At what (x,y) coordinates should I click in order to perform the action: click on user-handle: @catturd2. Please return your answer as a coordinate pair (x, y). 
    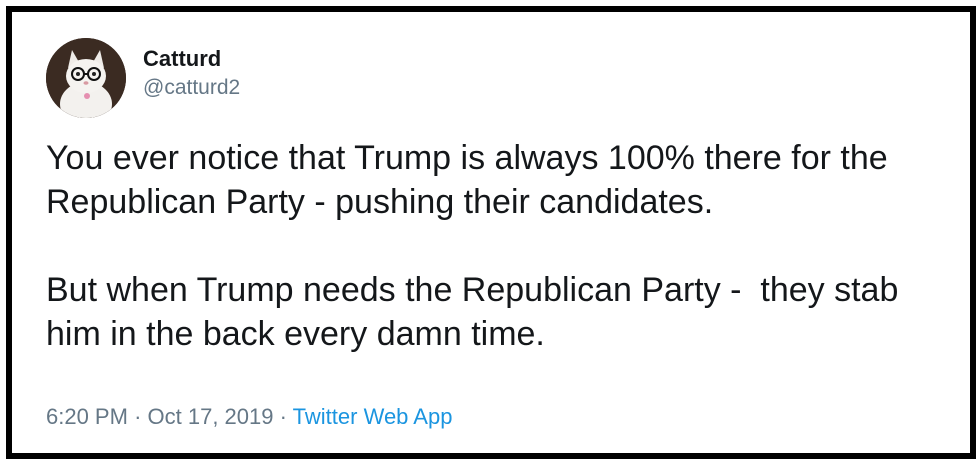
    Looking at the image, I should click on (191, 88).